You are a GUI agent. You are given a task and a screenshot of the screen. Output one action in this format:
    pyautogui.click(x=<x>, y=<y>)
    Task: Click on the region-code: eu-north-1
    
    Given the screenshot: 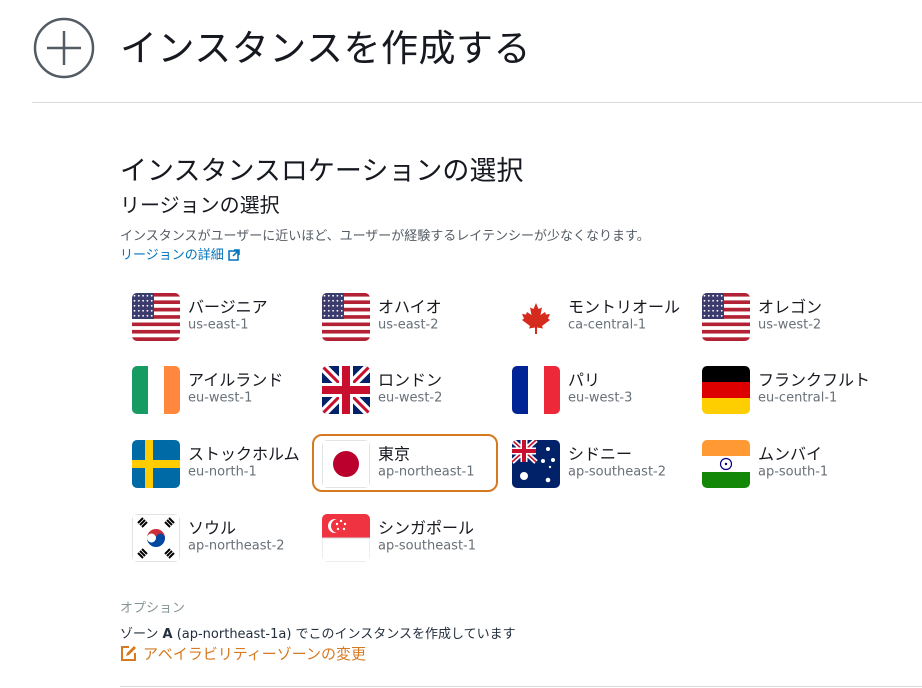 What is the action you would take?
    pyautogui.click(x=222, y=472)
    